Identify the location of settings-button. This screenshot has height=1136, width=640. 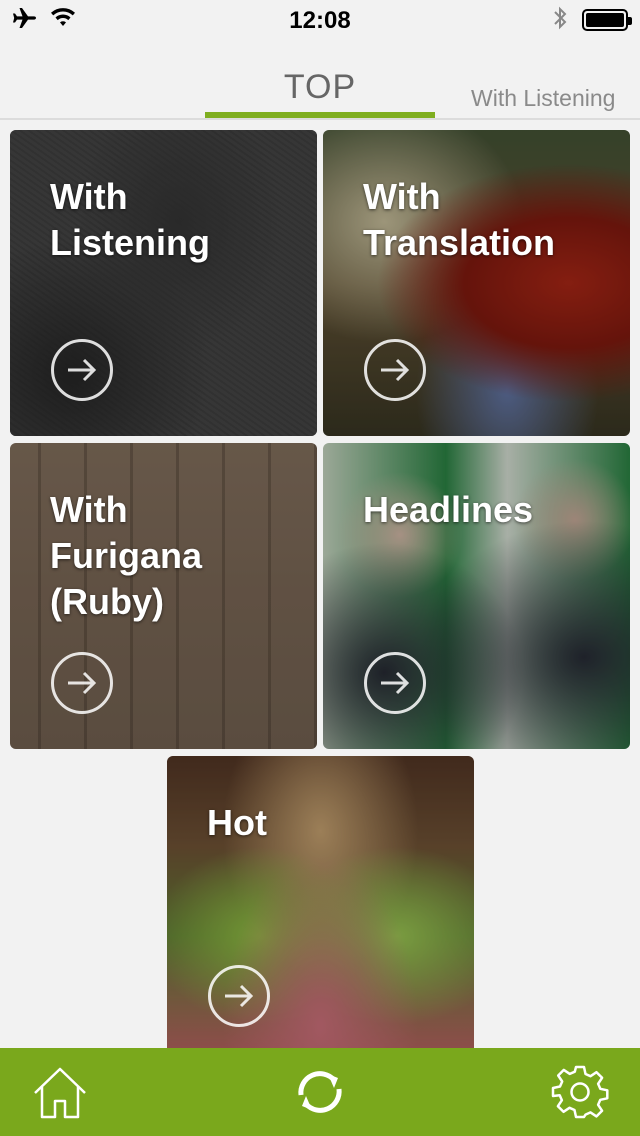
(580, 1092).